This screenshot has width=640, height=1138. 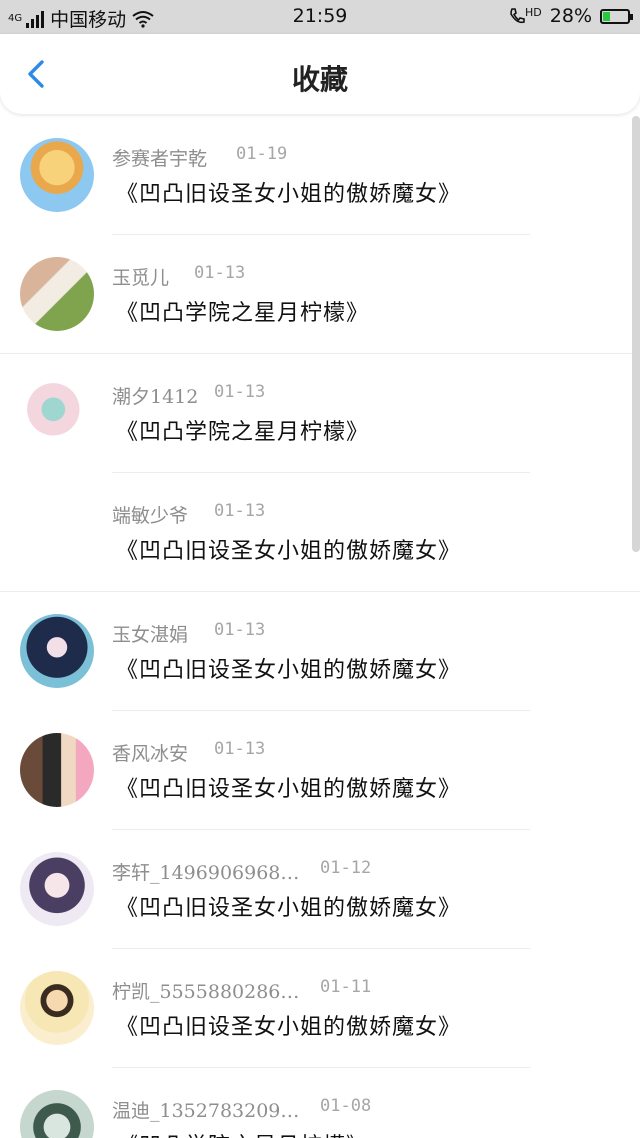 I want to click on status-bar: 4G 中国移动 21:59 HD 28%, so click(x=320, y=17).